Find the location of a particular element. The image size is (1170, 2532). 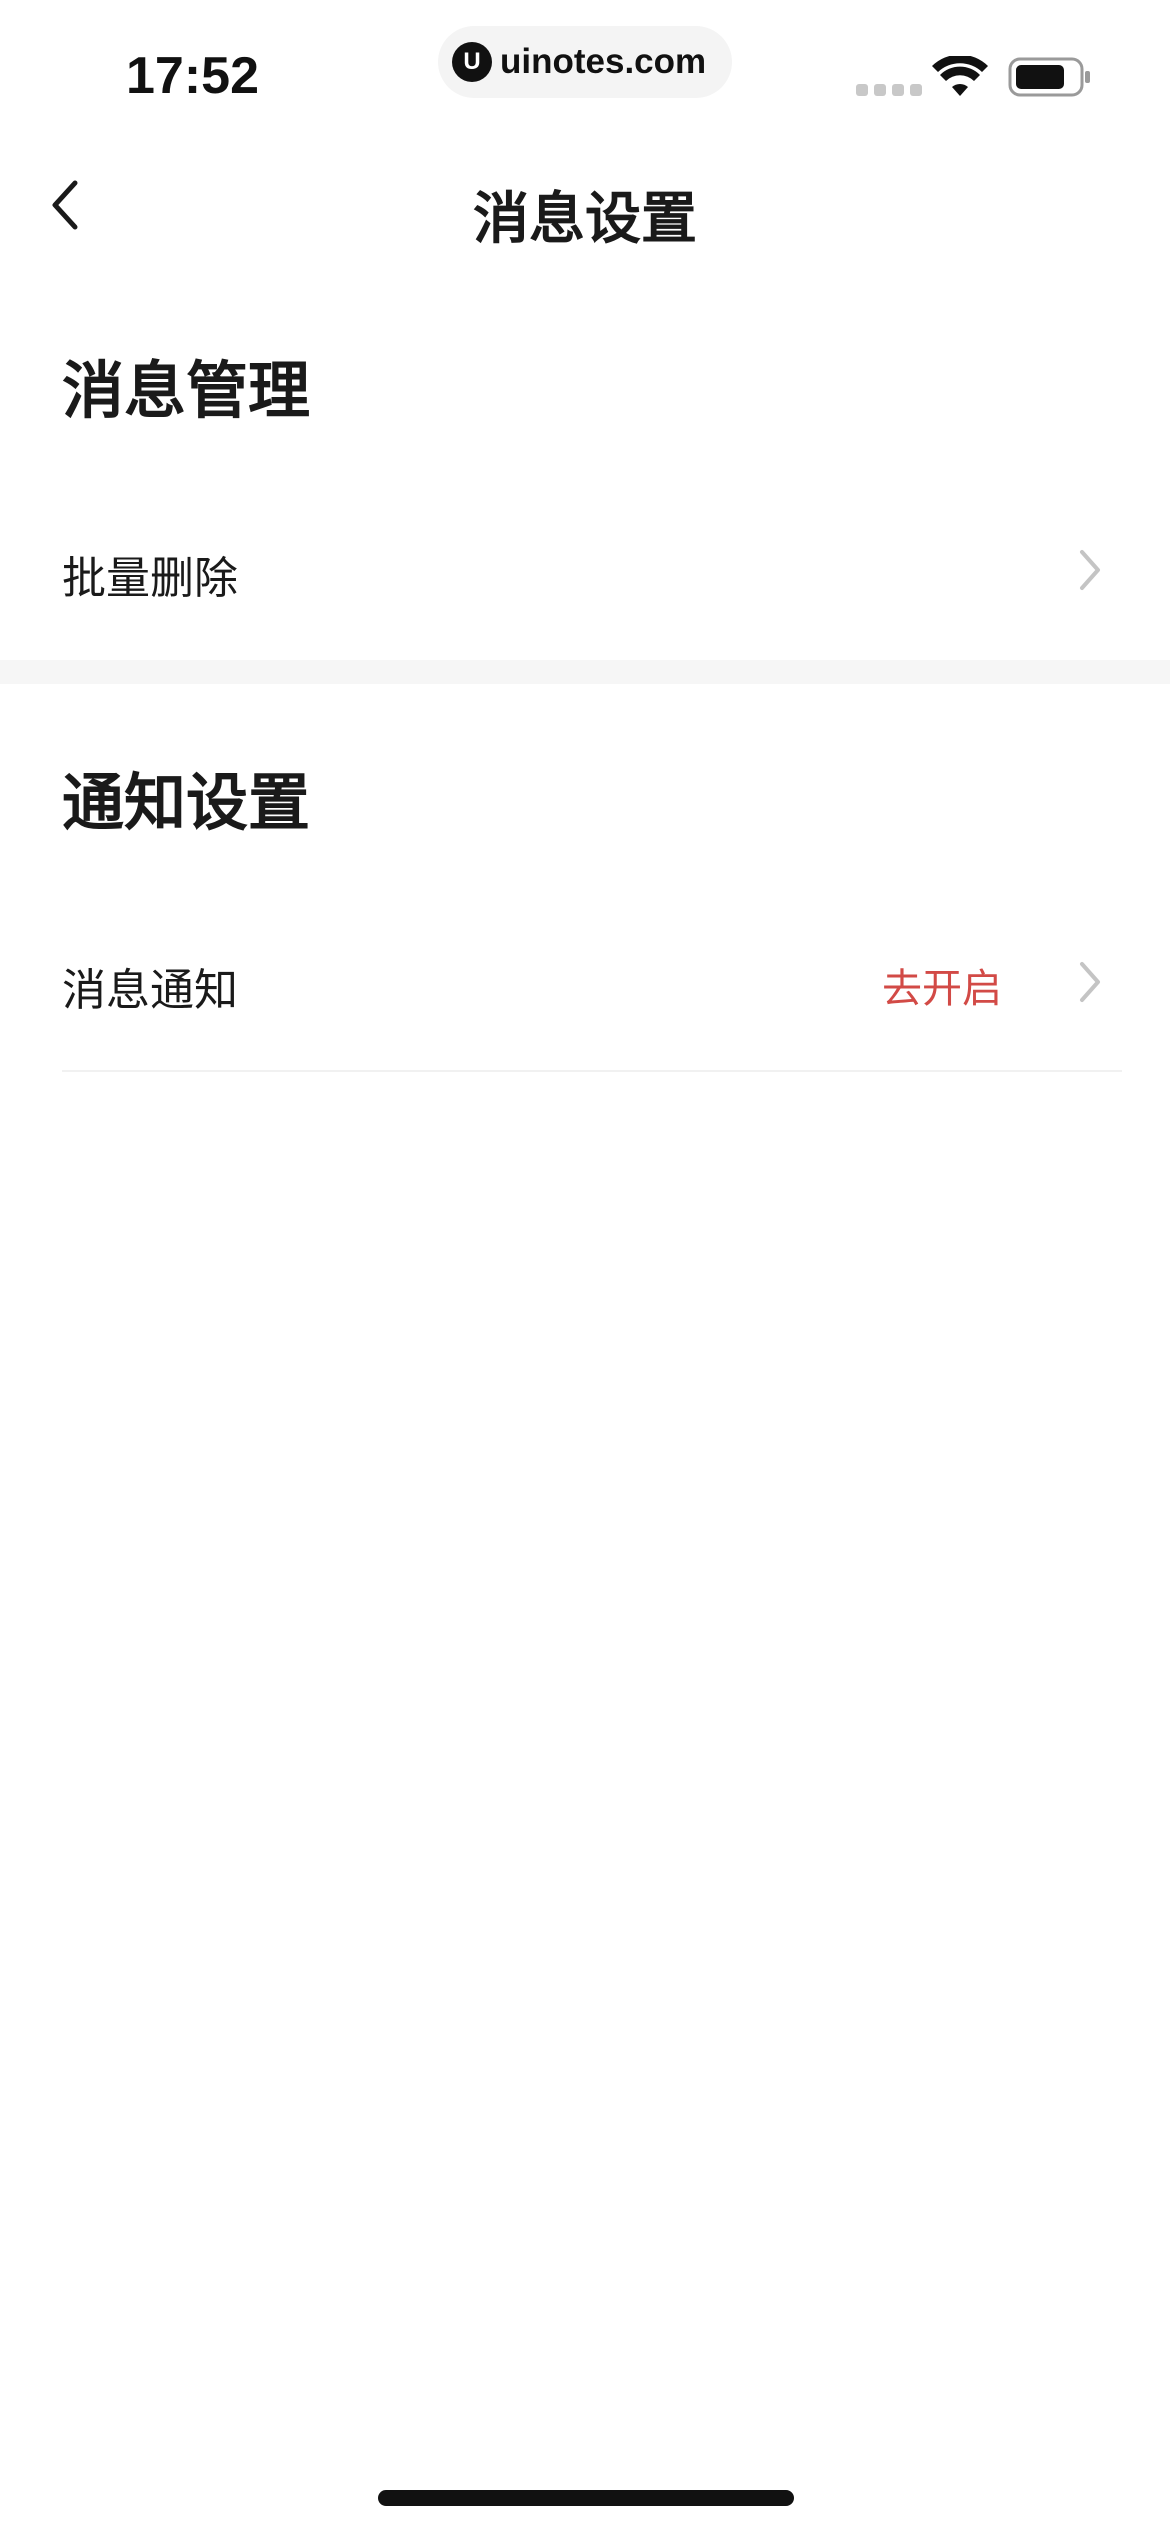

url-pill: U uinotes.com is located at coordinates (585, 62).